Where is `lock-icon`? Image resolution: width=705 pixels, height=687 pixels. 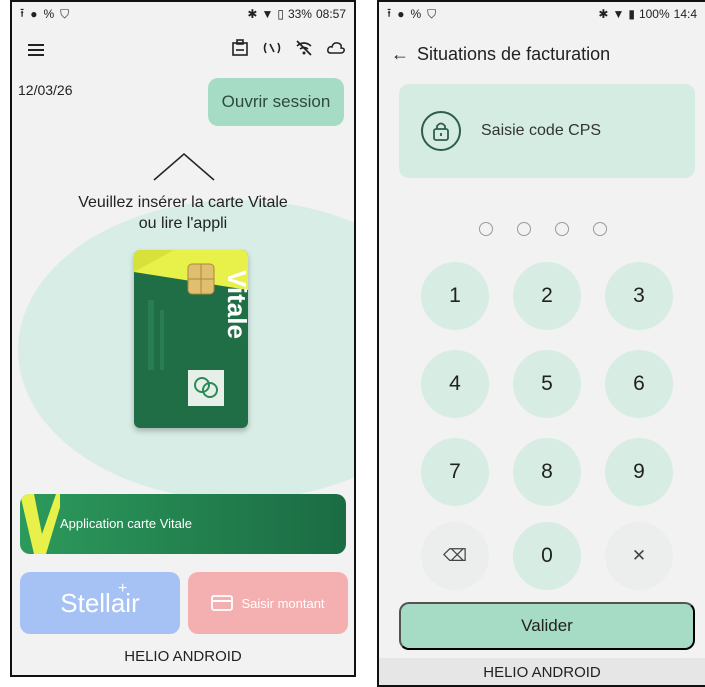
lock-icon is located at coordinates (441, 131).